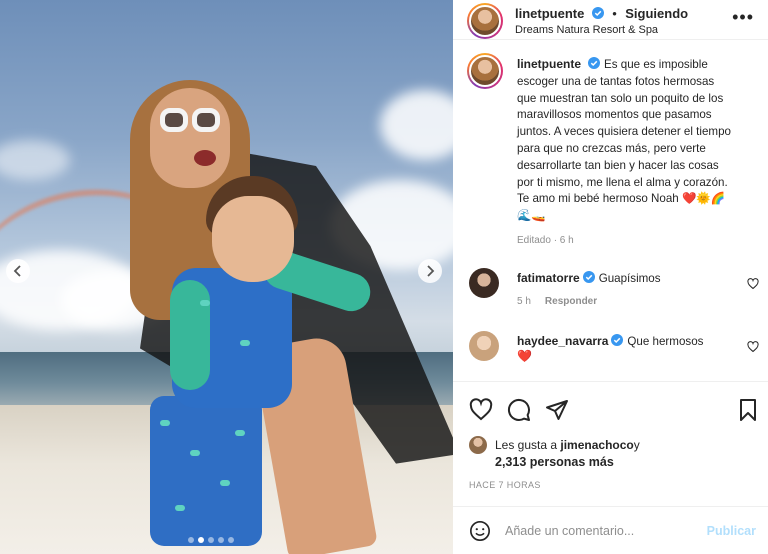 The width and height of the screenshot is (768, 554). Describe the element at coordinates (743, 17) in the screenshot. I see `more-options-icon: •••` at that location.